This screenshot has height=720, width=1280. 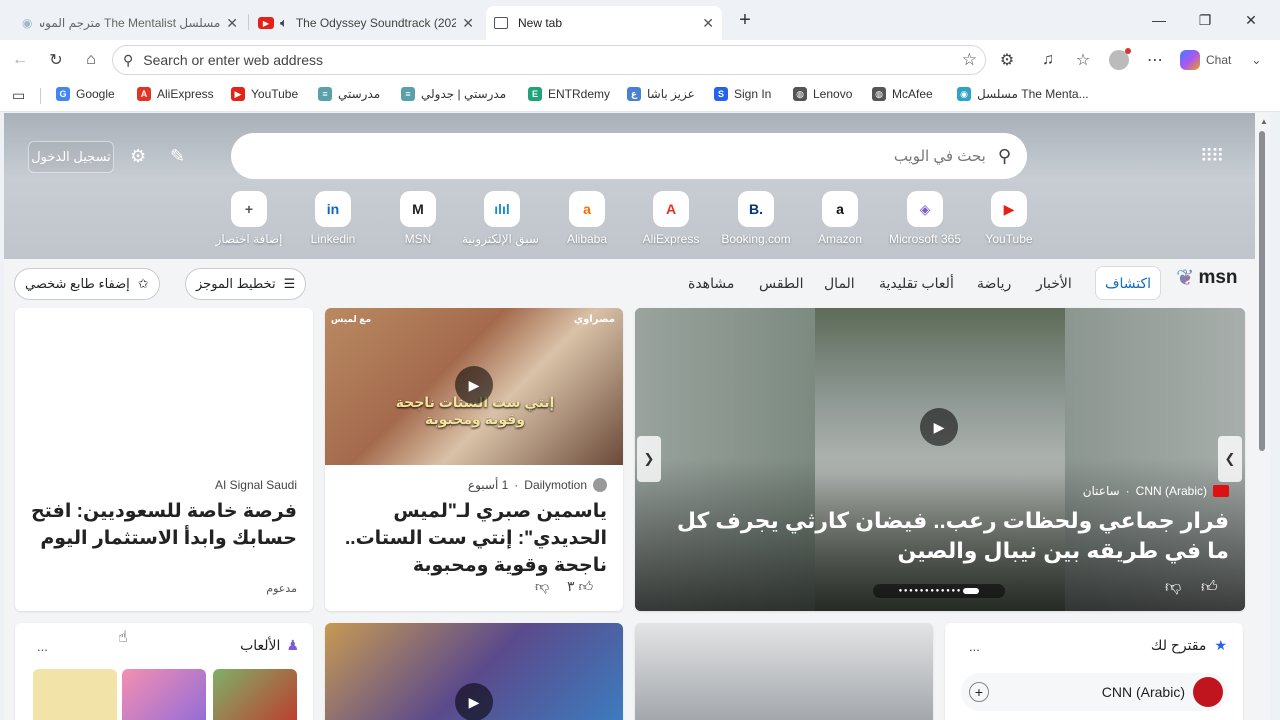 I want to click on nav-item: الأخبار, so click(x=1054, y=283).